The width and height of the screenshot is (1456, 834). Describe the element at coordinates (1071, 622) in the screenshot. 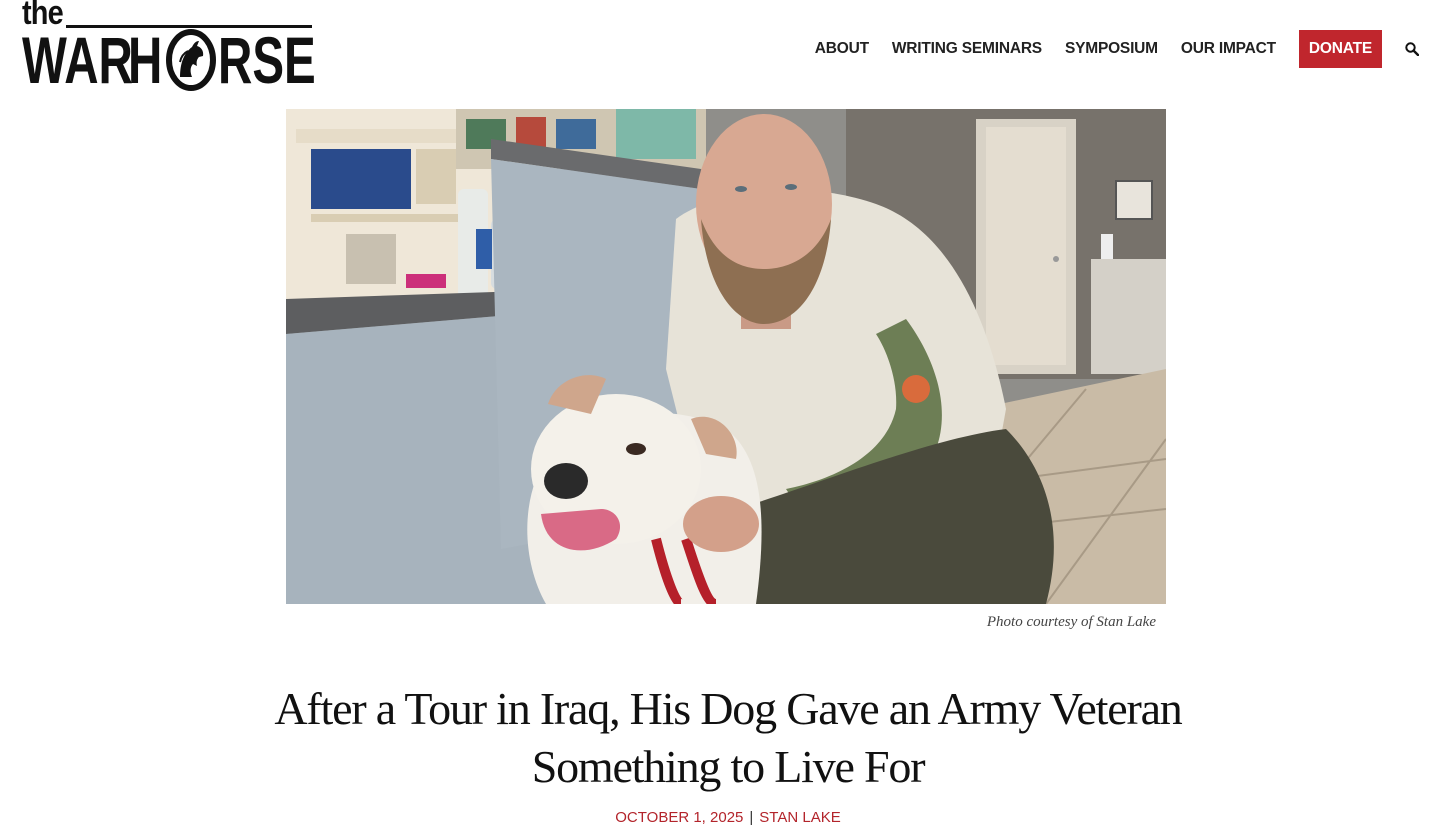

I see `photo-caption: Photo courtesy of Stan Lake` at that location.